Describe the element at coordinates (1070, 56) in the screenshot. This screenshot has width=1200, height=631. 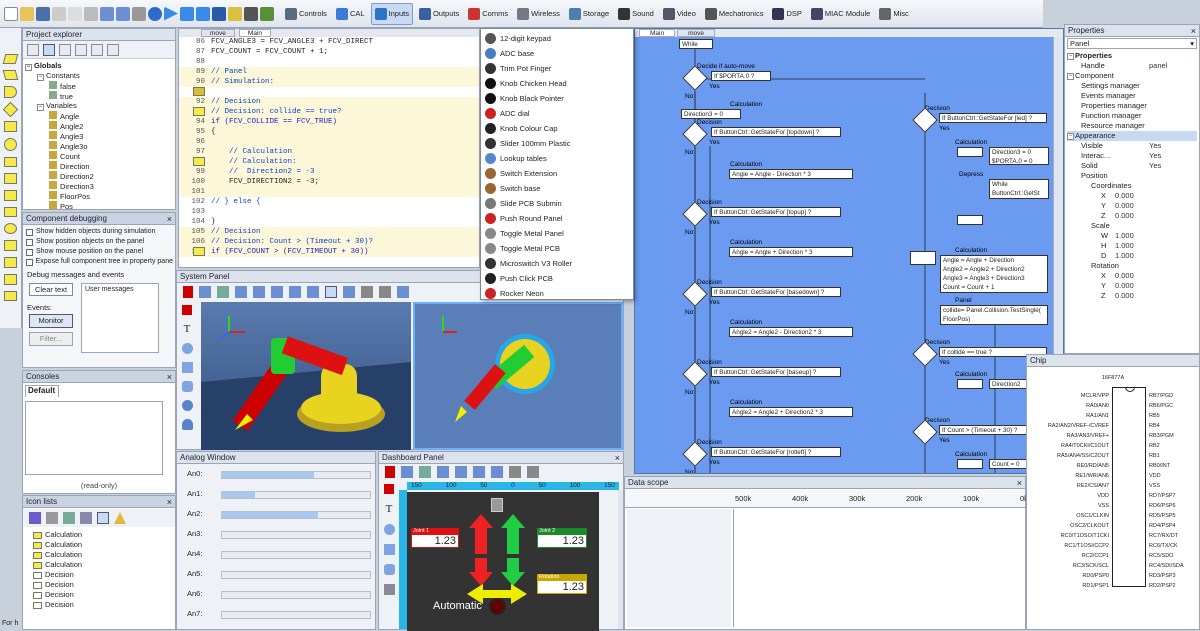
I see `collapse-icon: −` at that location.